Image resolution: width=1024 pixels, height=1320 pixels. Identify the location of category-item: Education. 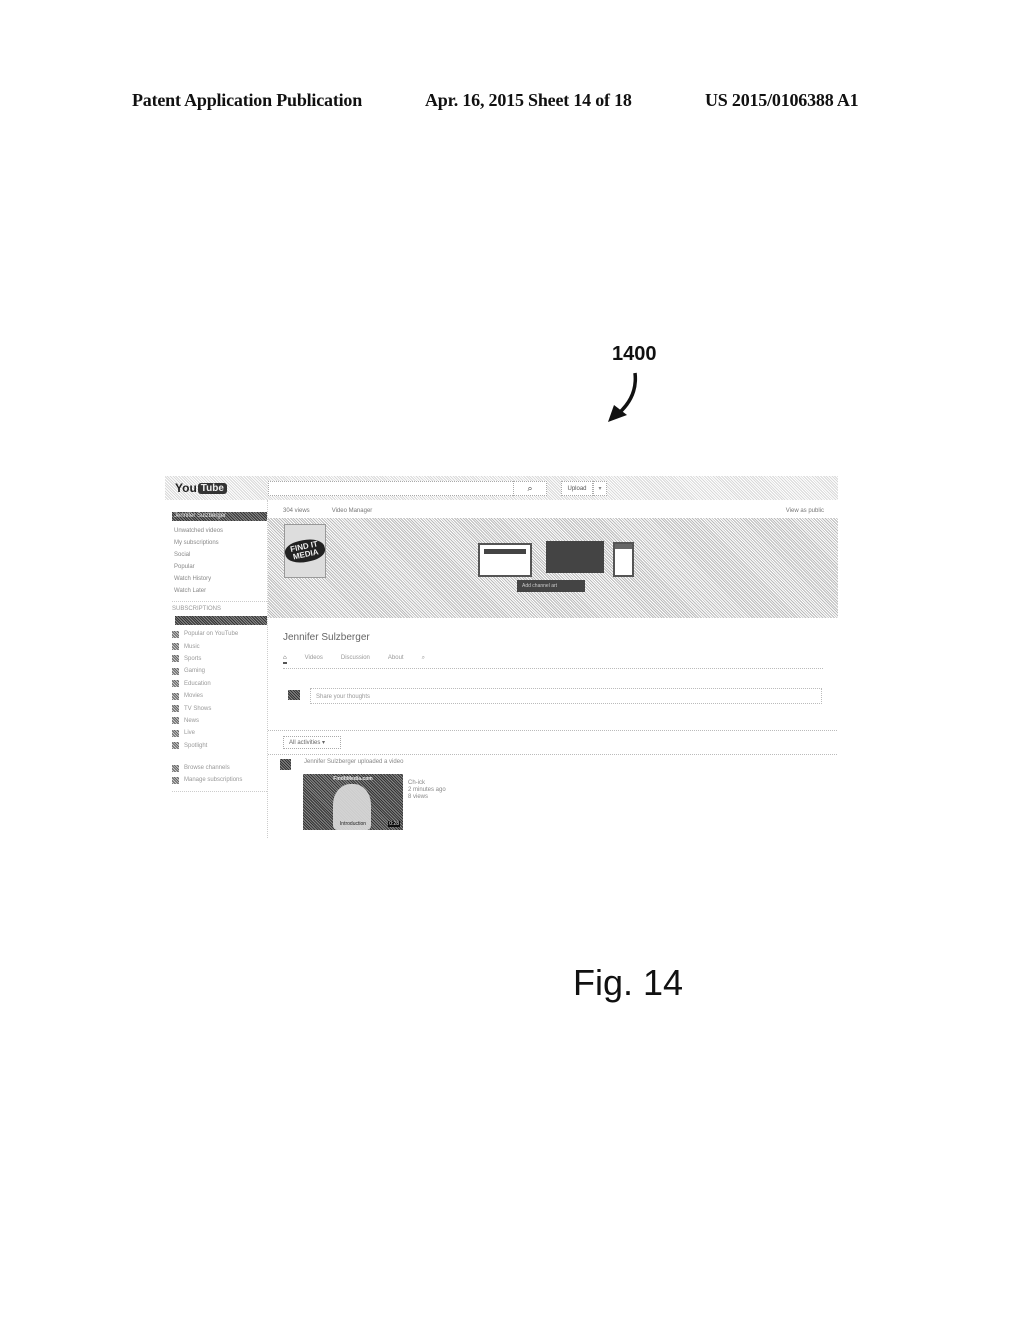
(219, 684).